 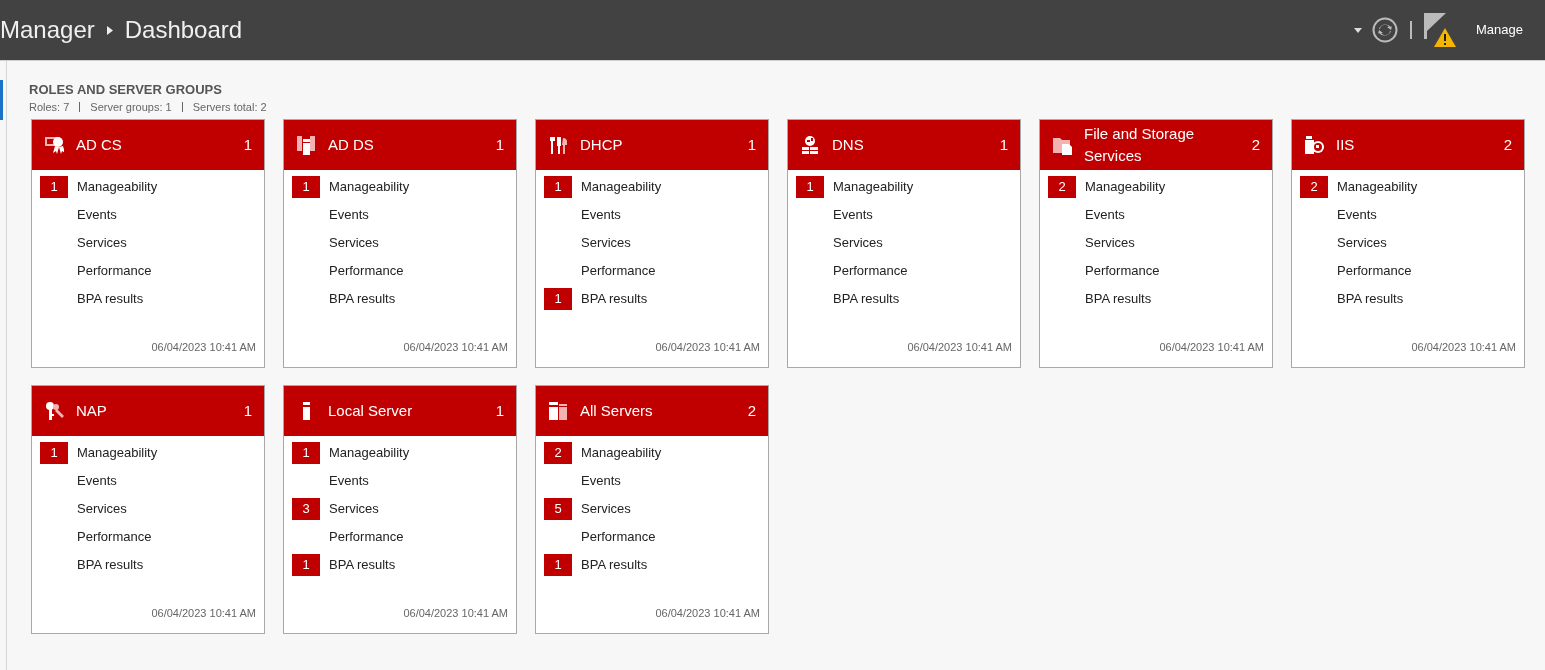 What do you see at coordinates (306, 509) in the screenshot?
I see `alert-count: 3` at bounding box center [306, 509].